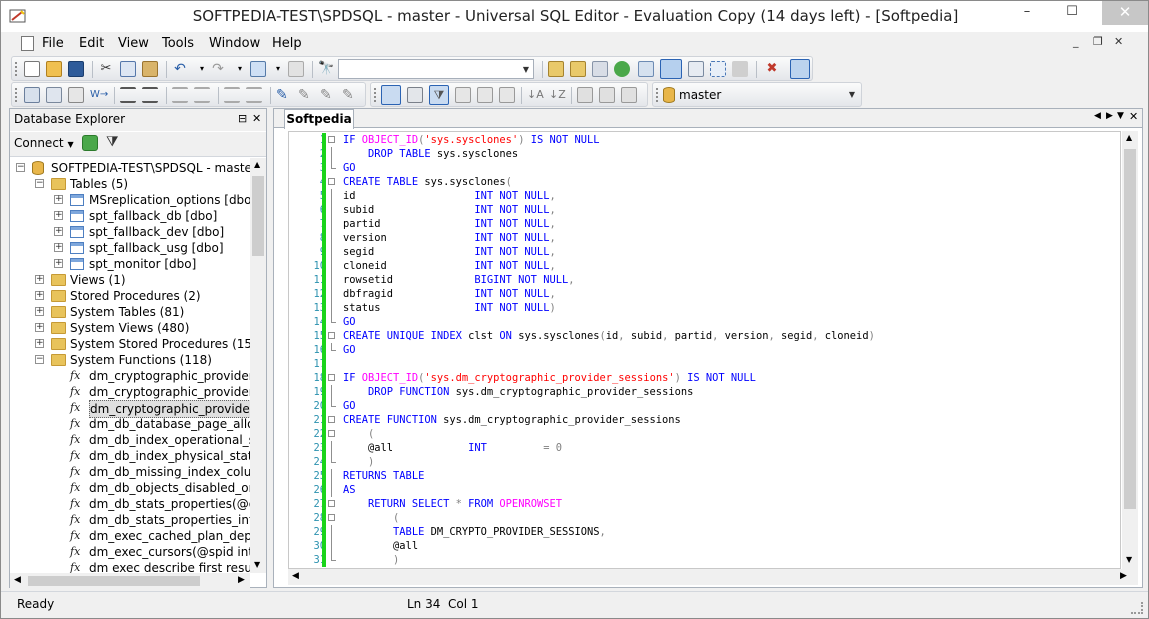 This screenshot has height=619, width=1149. I want to click on editor-horizontal-scrollbar: ◀ ▶, so click(713, 577).